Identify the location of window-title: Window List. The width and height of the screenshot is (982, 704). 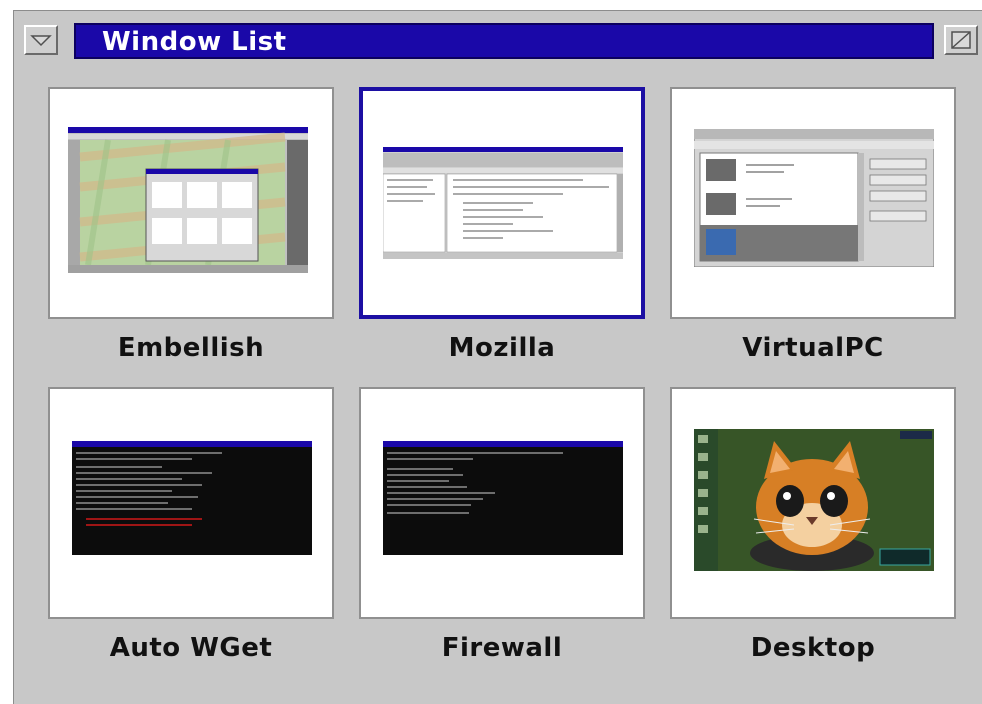
(194, 42).